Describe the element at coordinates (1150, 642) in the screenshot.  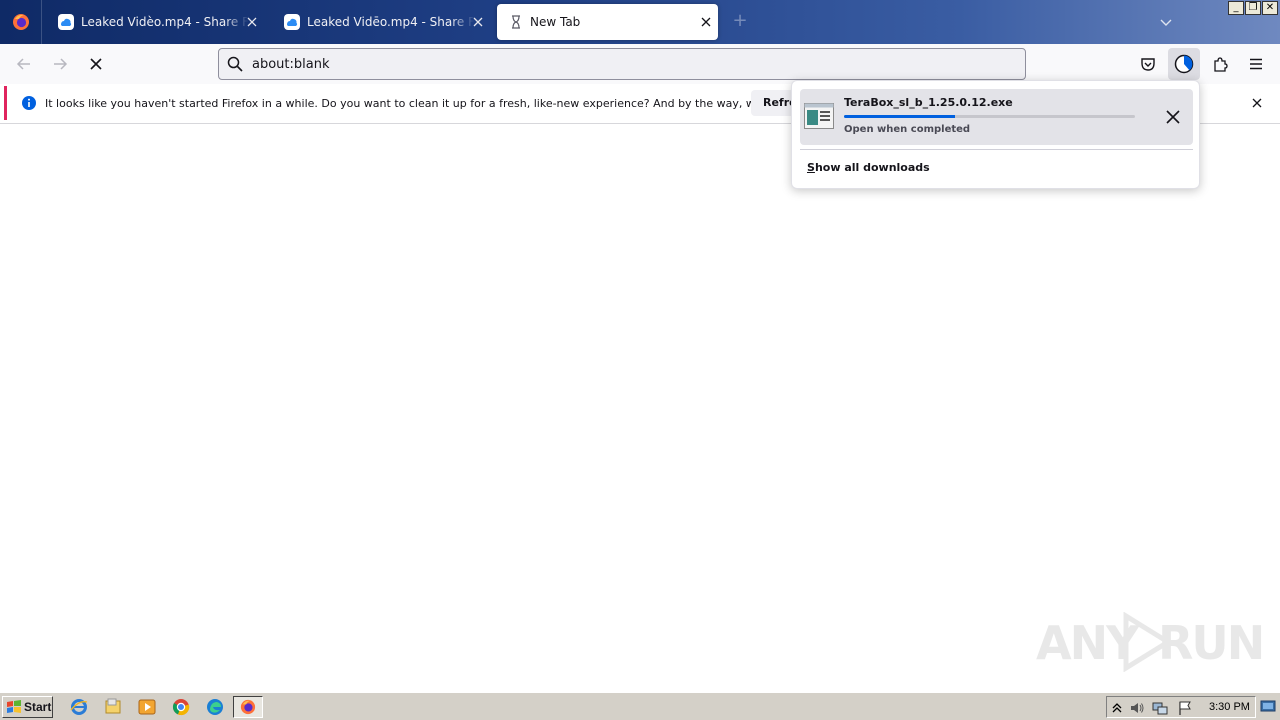
I see `anyrun-watermark: ANY RUN` at that location.